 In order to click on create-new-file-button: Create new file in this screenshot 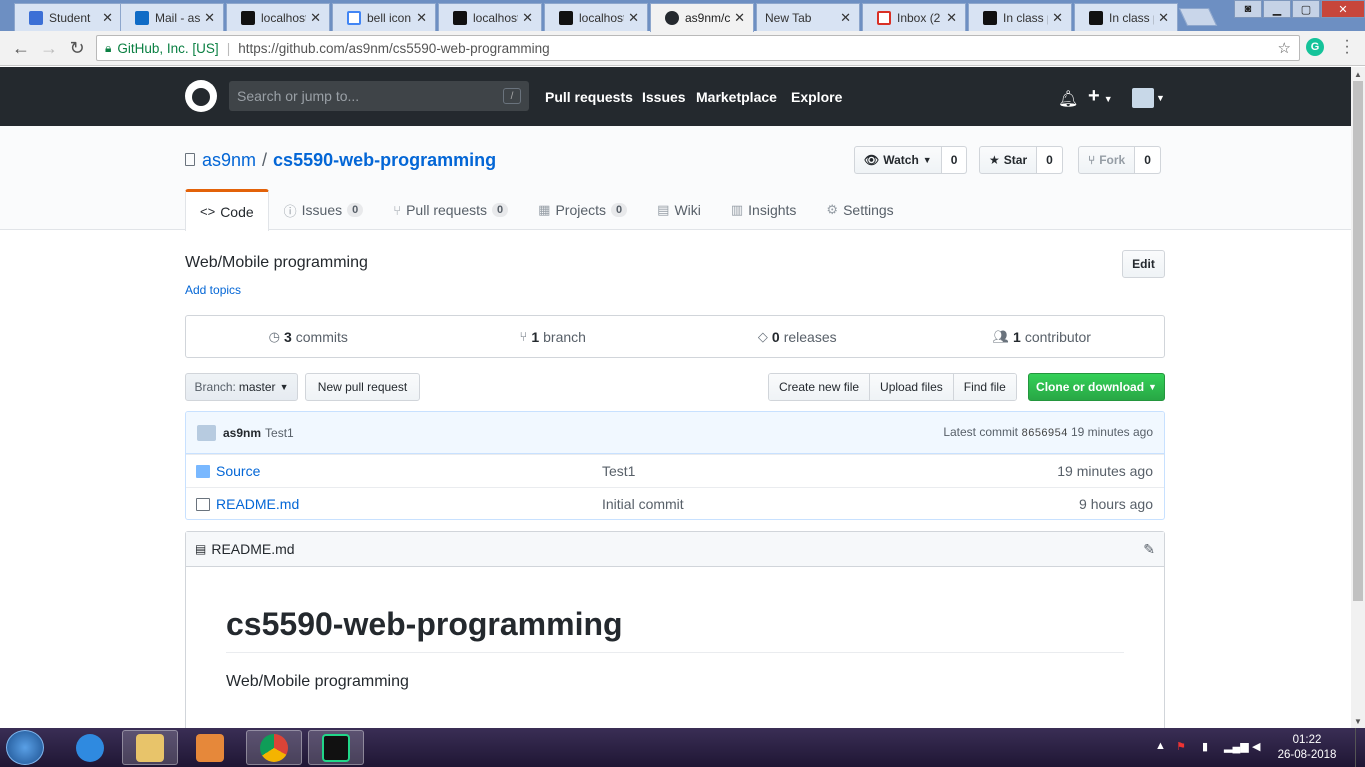, I will do `click(820, 387)`.